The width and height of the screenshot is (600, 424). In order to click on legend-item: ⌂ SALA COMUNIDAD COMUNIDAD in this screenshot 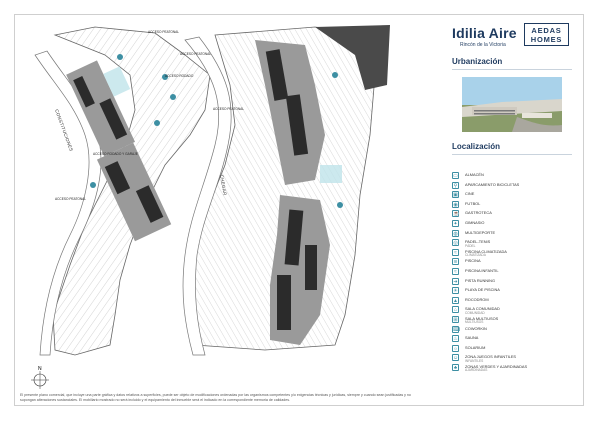, I will do `click(516, 310)`.